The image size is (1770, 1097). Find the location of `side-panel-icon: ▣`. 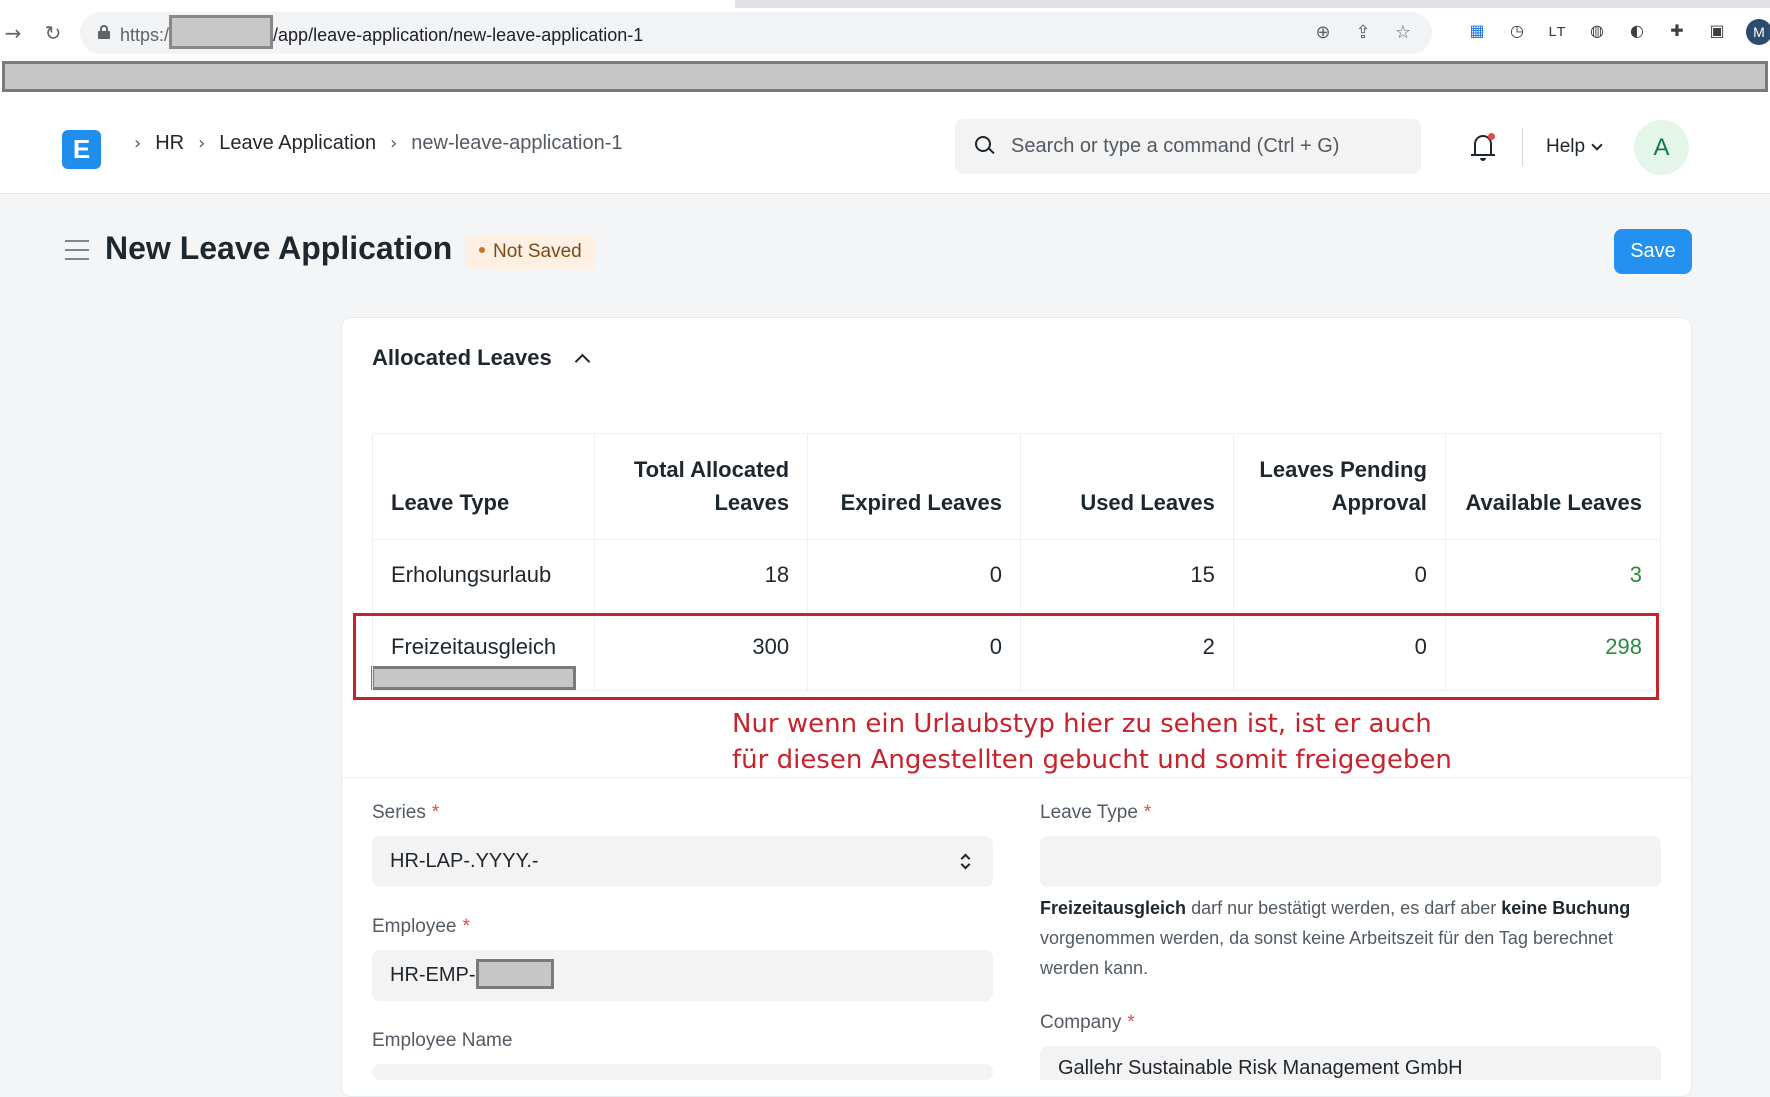

side-panel-icon: ▣ is located at coordinates (1717, 31).